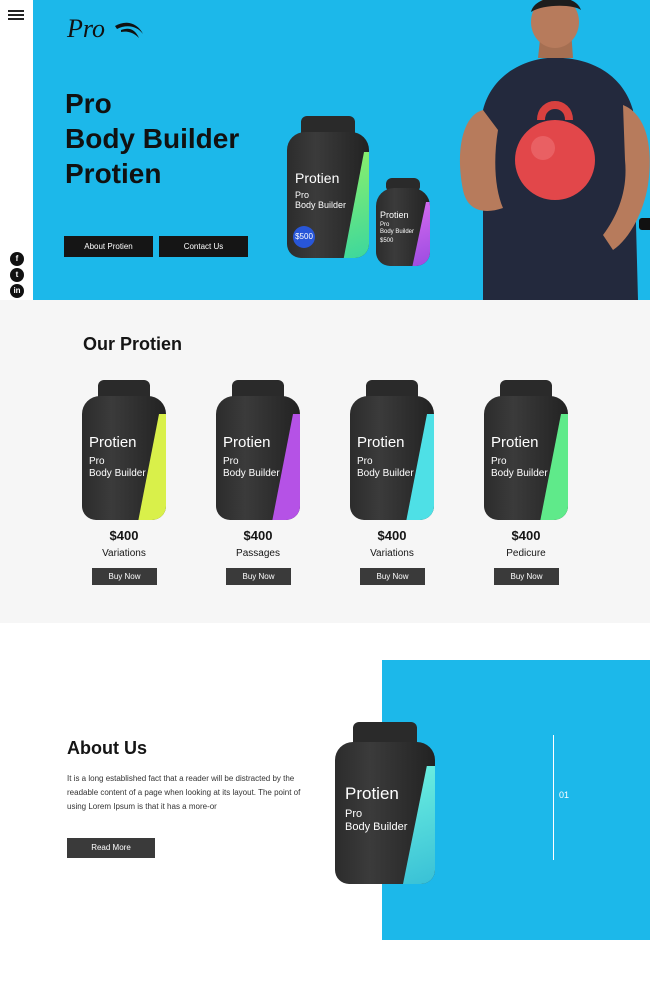 The image size is (650, 988). I want to click on hero-jar-small: Protien Pro Body Builder $500, so click(403, 222).